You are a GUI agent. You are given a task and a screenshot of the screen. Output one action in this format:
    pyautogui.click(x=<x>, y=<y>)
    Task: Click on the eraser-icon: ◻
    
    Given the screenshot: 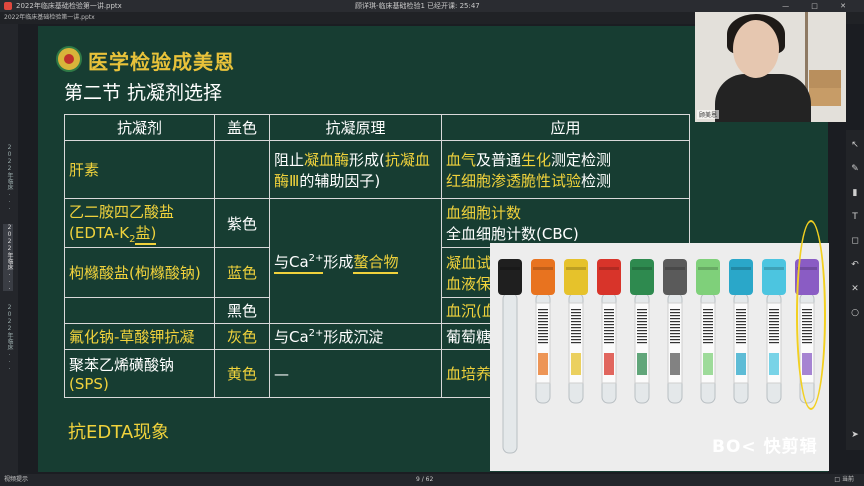 What is the action you would take?
    pyautogui.click(x=855, y=241)
    